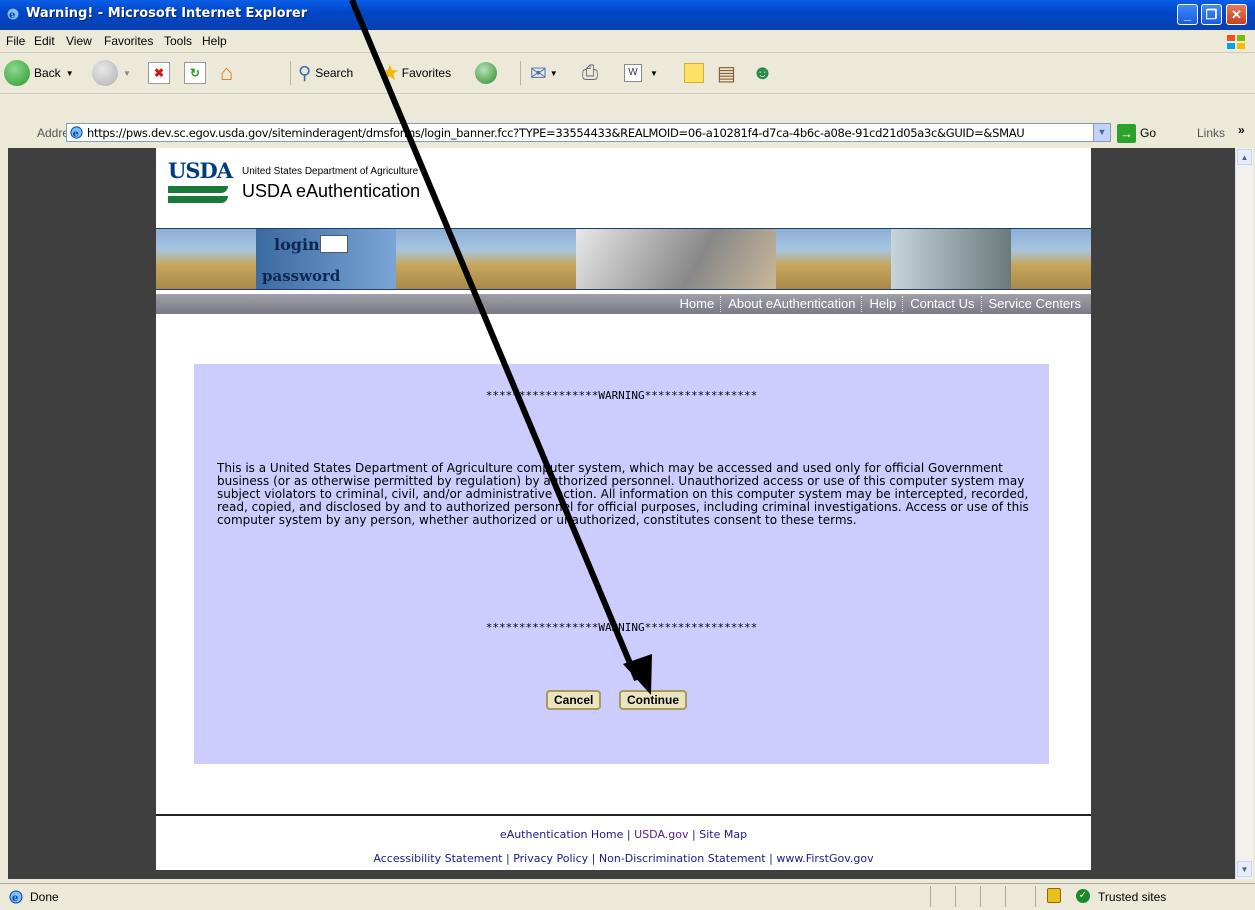 The width and height of the screenshot is (1255, 910). I want to click on favorites-button: ★ Favorites, so click(415, 73).